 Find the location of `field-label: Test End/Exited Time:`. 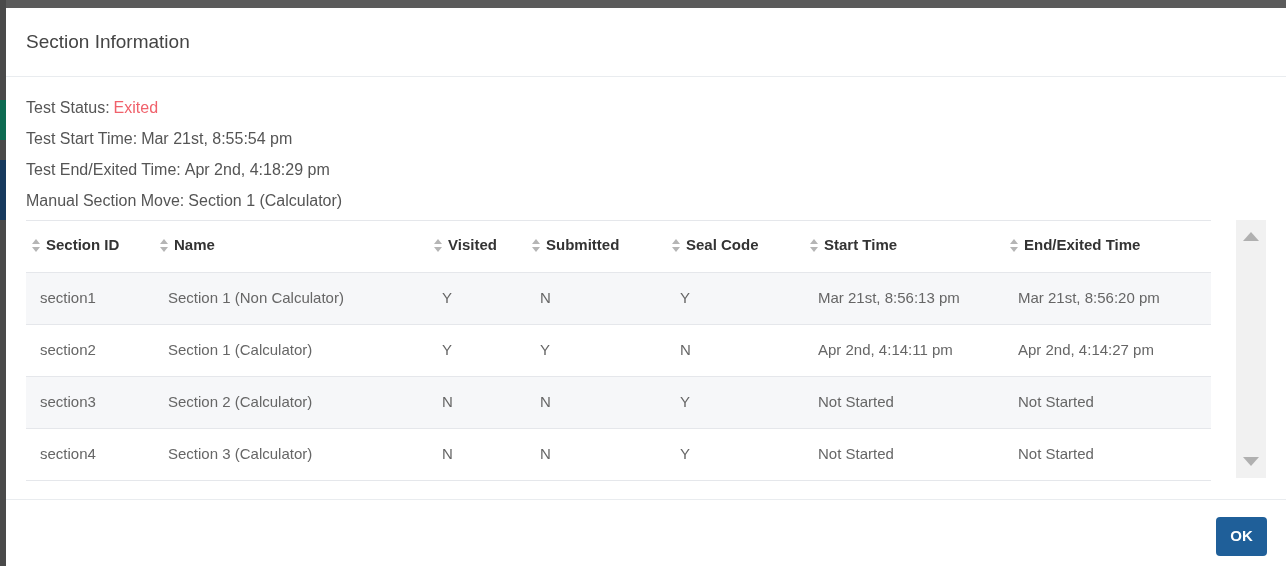

field-label: Test End/Exited Time: is located at coordinates (103, 169).